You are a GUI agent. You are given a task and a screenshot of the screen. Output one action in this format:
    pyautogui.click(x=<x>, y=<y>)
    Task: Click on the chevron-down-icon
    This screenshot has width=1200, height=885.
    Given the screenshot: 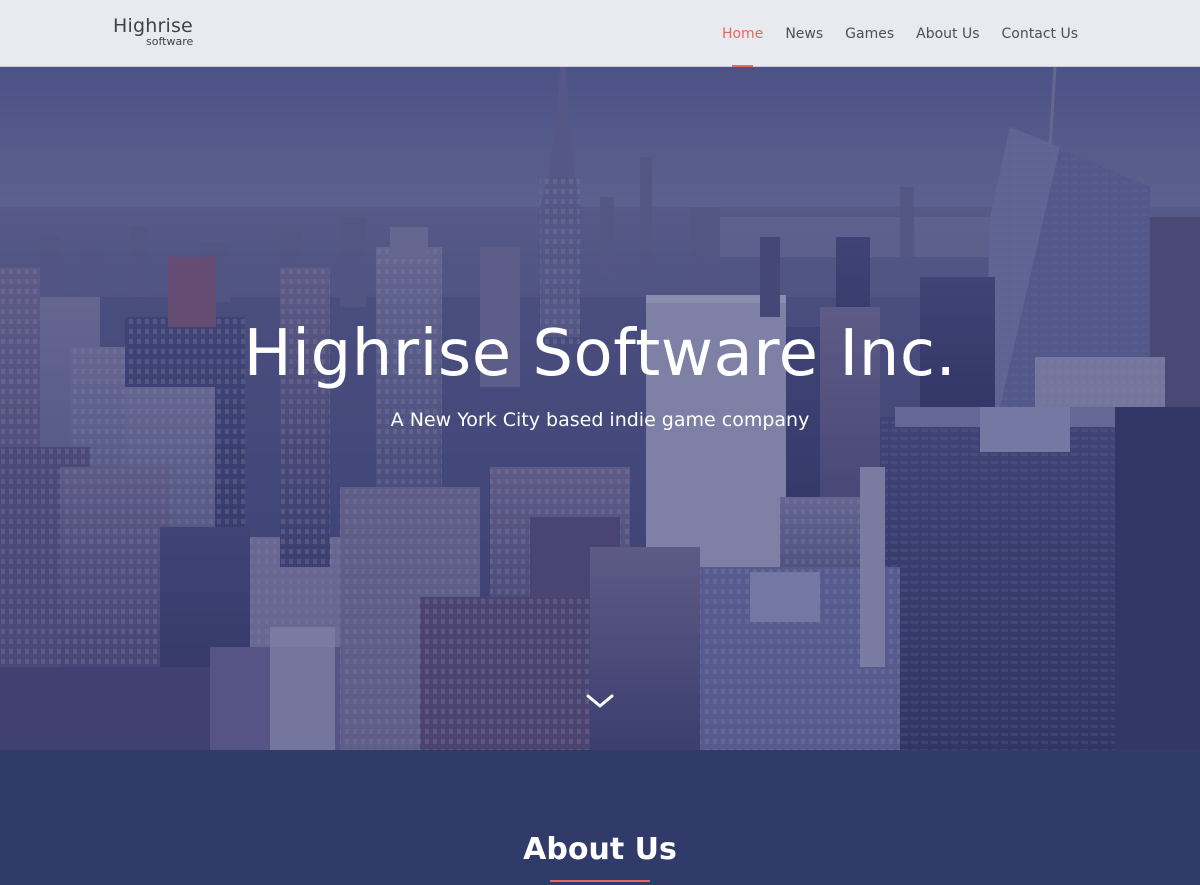 What is the action you would take?
    pyautogui.click(x=600, y=701)
    